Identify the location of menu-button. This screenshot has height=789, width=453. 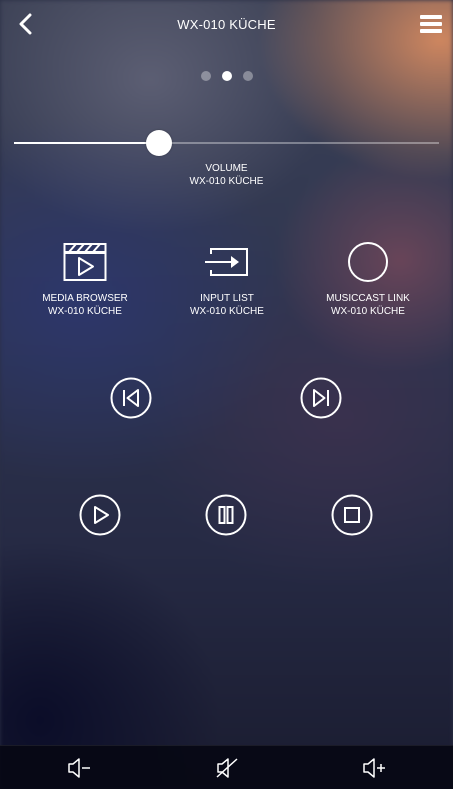
(431, 24).